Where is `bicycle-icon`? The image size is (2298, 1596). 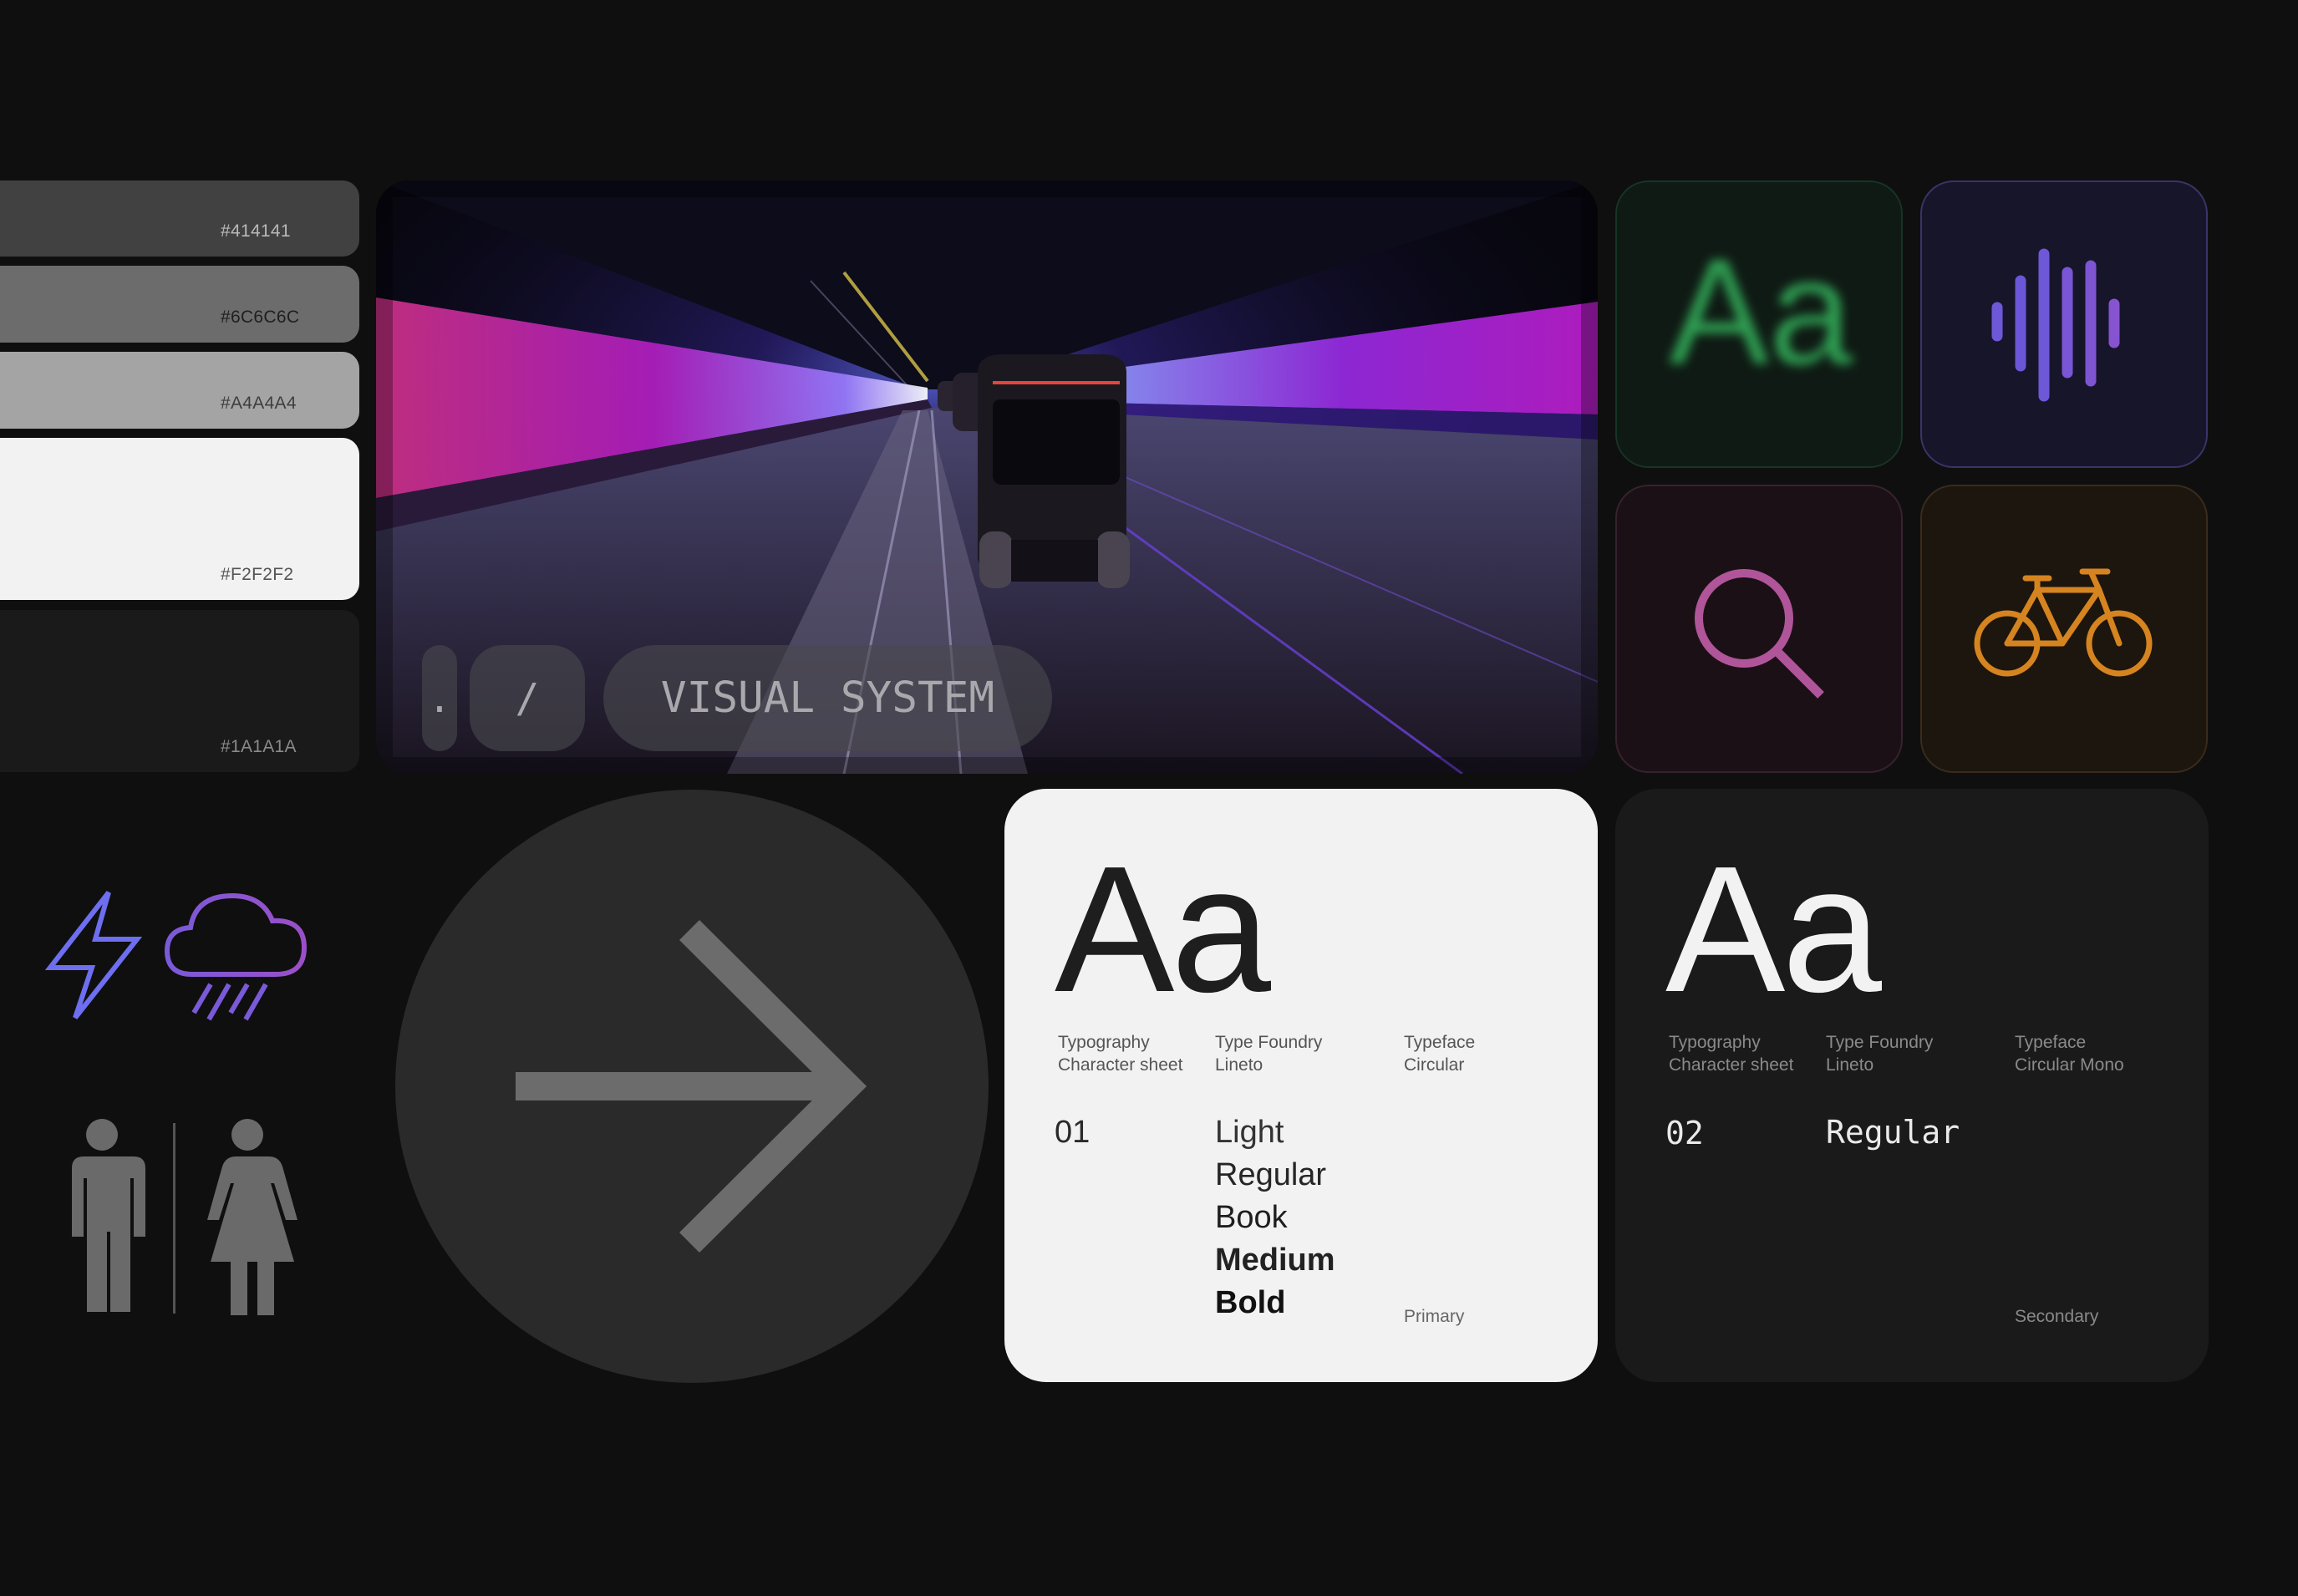
bicycle-icon is located at coordinates (2063, 622).